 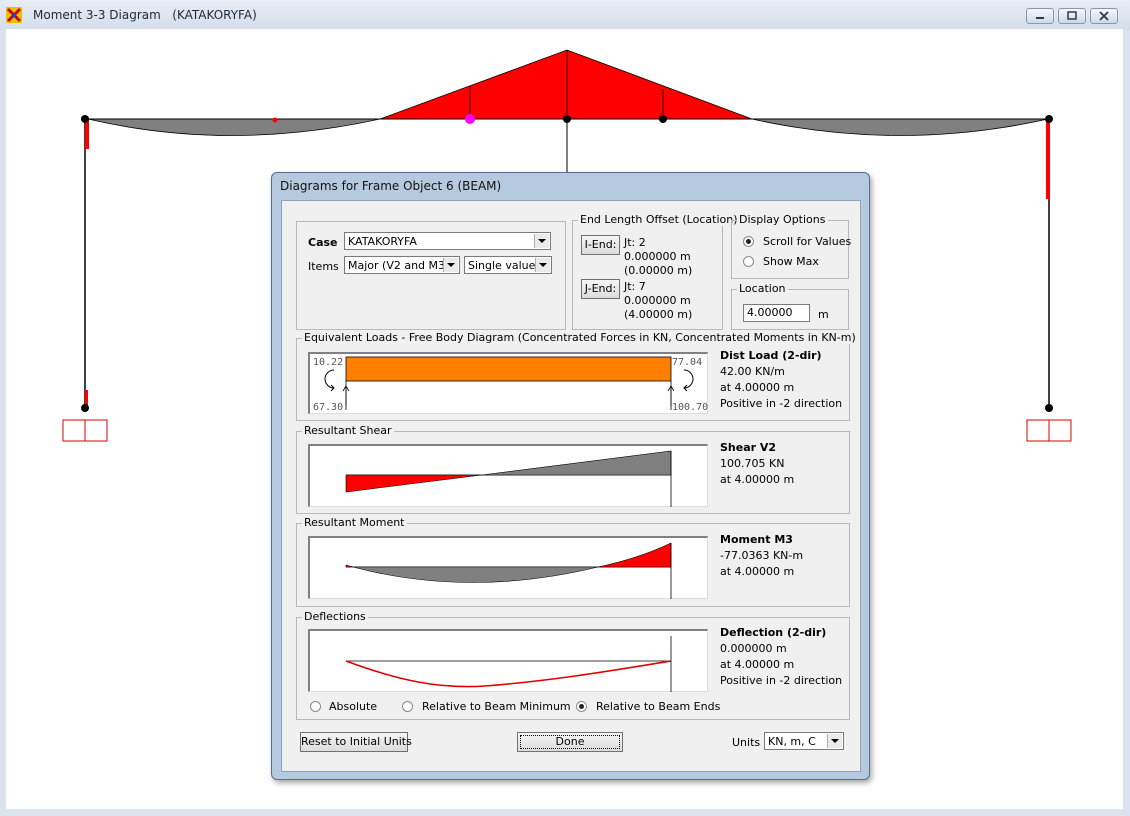 What do you see at coordinates (792, 741) in the screenshot?
I see `units-select-value: KN, m, C` at bounding box center [792, 741].